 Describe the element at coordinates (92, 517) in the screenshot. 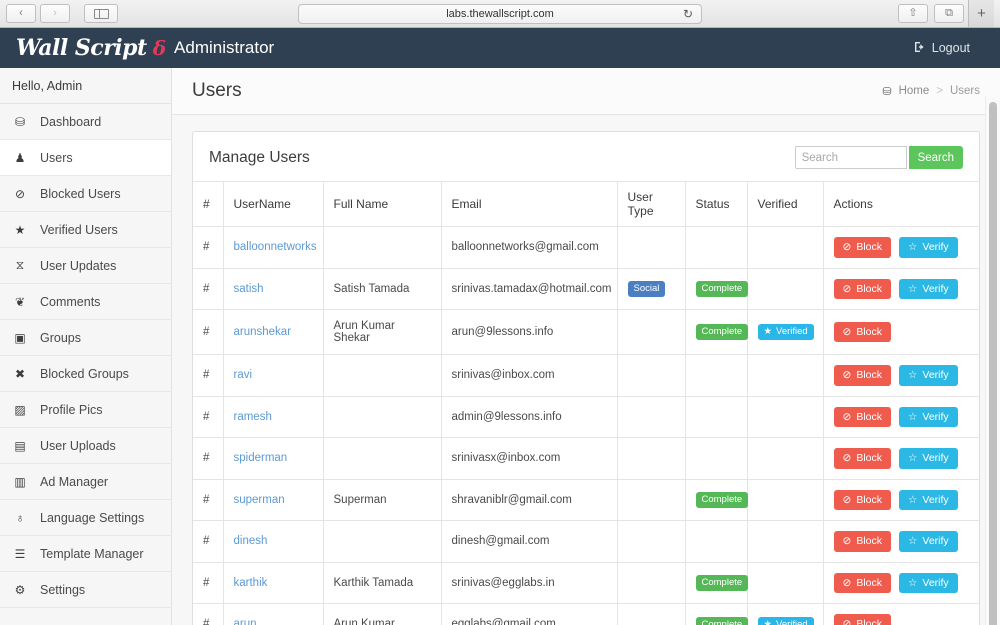

I see `sidebar-item-label: Language Settings` at that location.